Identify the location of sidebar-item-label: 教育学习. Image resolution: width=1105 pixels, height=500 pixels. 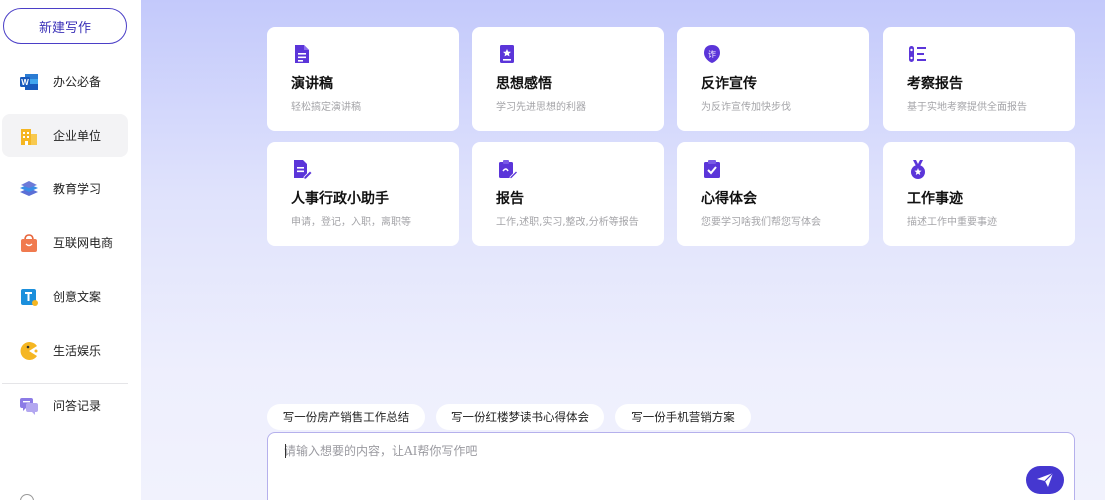
(77, 189).